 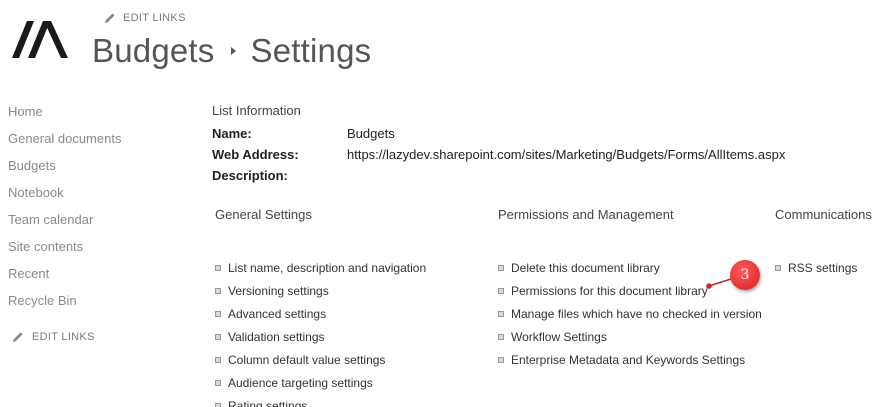 I want to click on top-edit-links-label: EDIT LINKS, so click(x=154, y=18).